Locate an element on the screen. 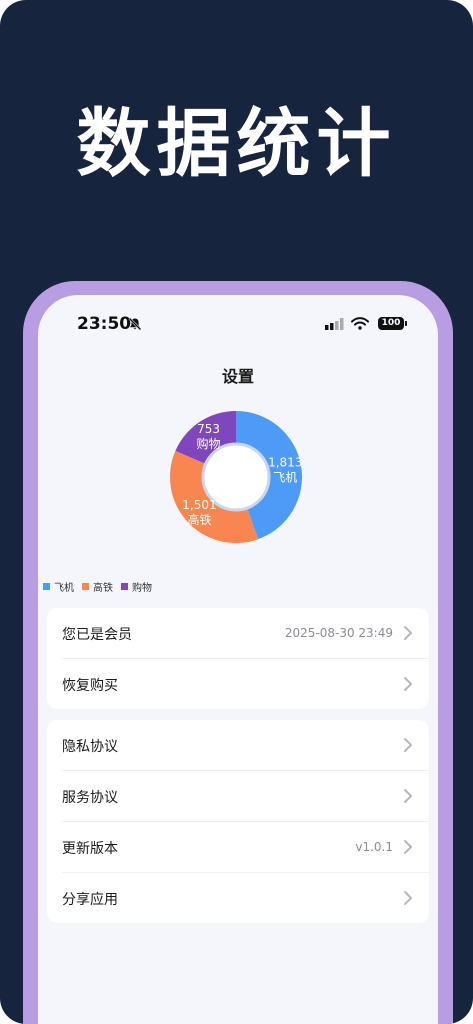 The image size is (473, 1024). privacy-policy-row: 隐私协议 is located at coordinates (238, 745).